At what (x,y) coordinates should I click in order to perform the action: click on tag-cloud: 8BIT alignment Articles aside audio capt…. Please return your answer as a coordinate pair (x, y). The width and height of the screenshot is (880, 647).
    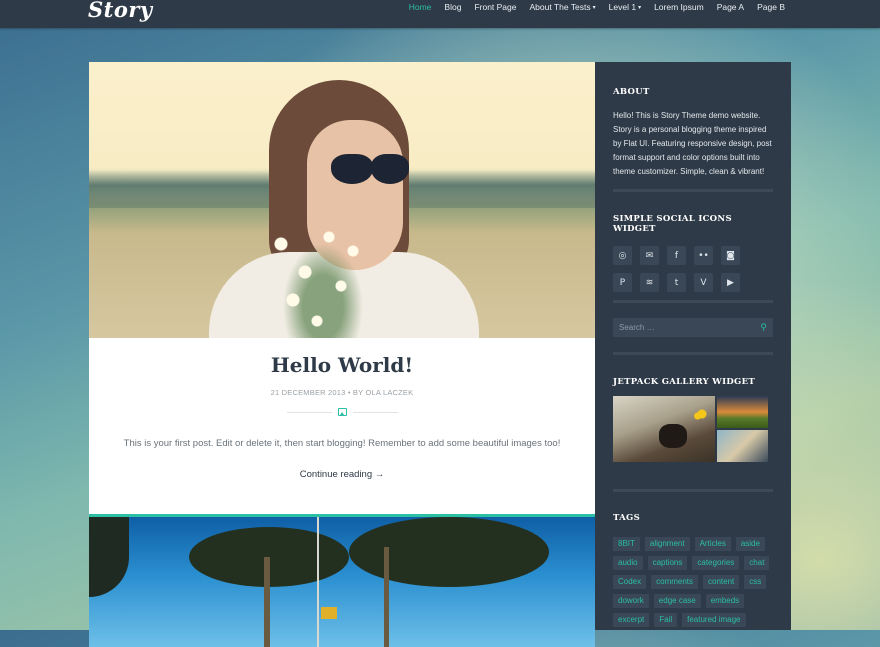
    Looking at the image, I should click on (693, 582).